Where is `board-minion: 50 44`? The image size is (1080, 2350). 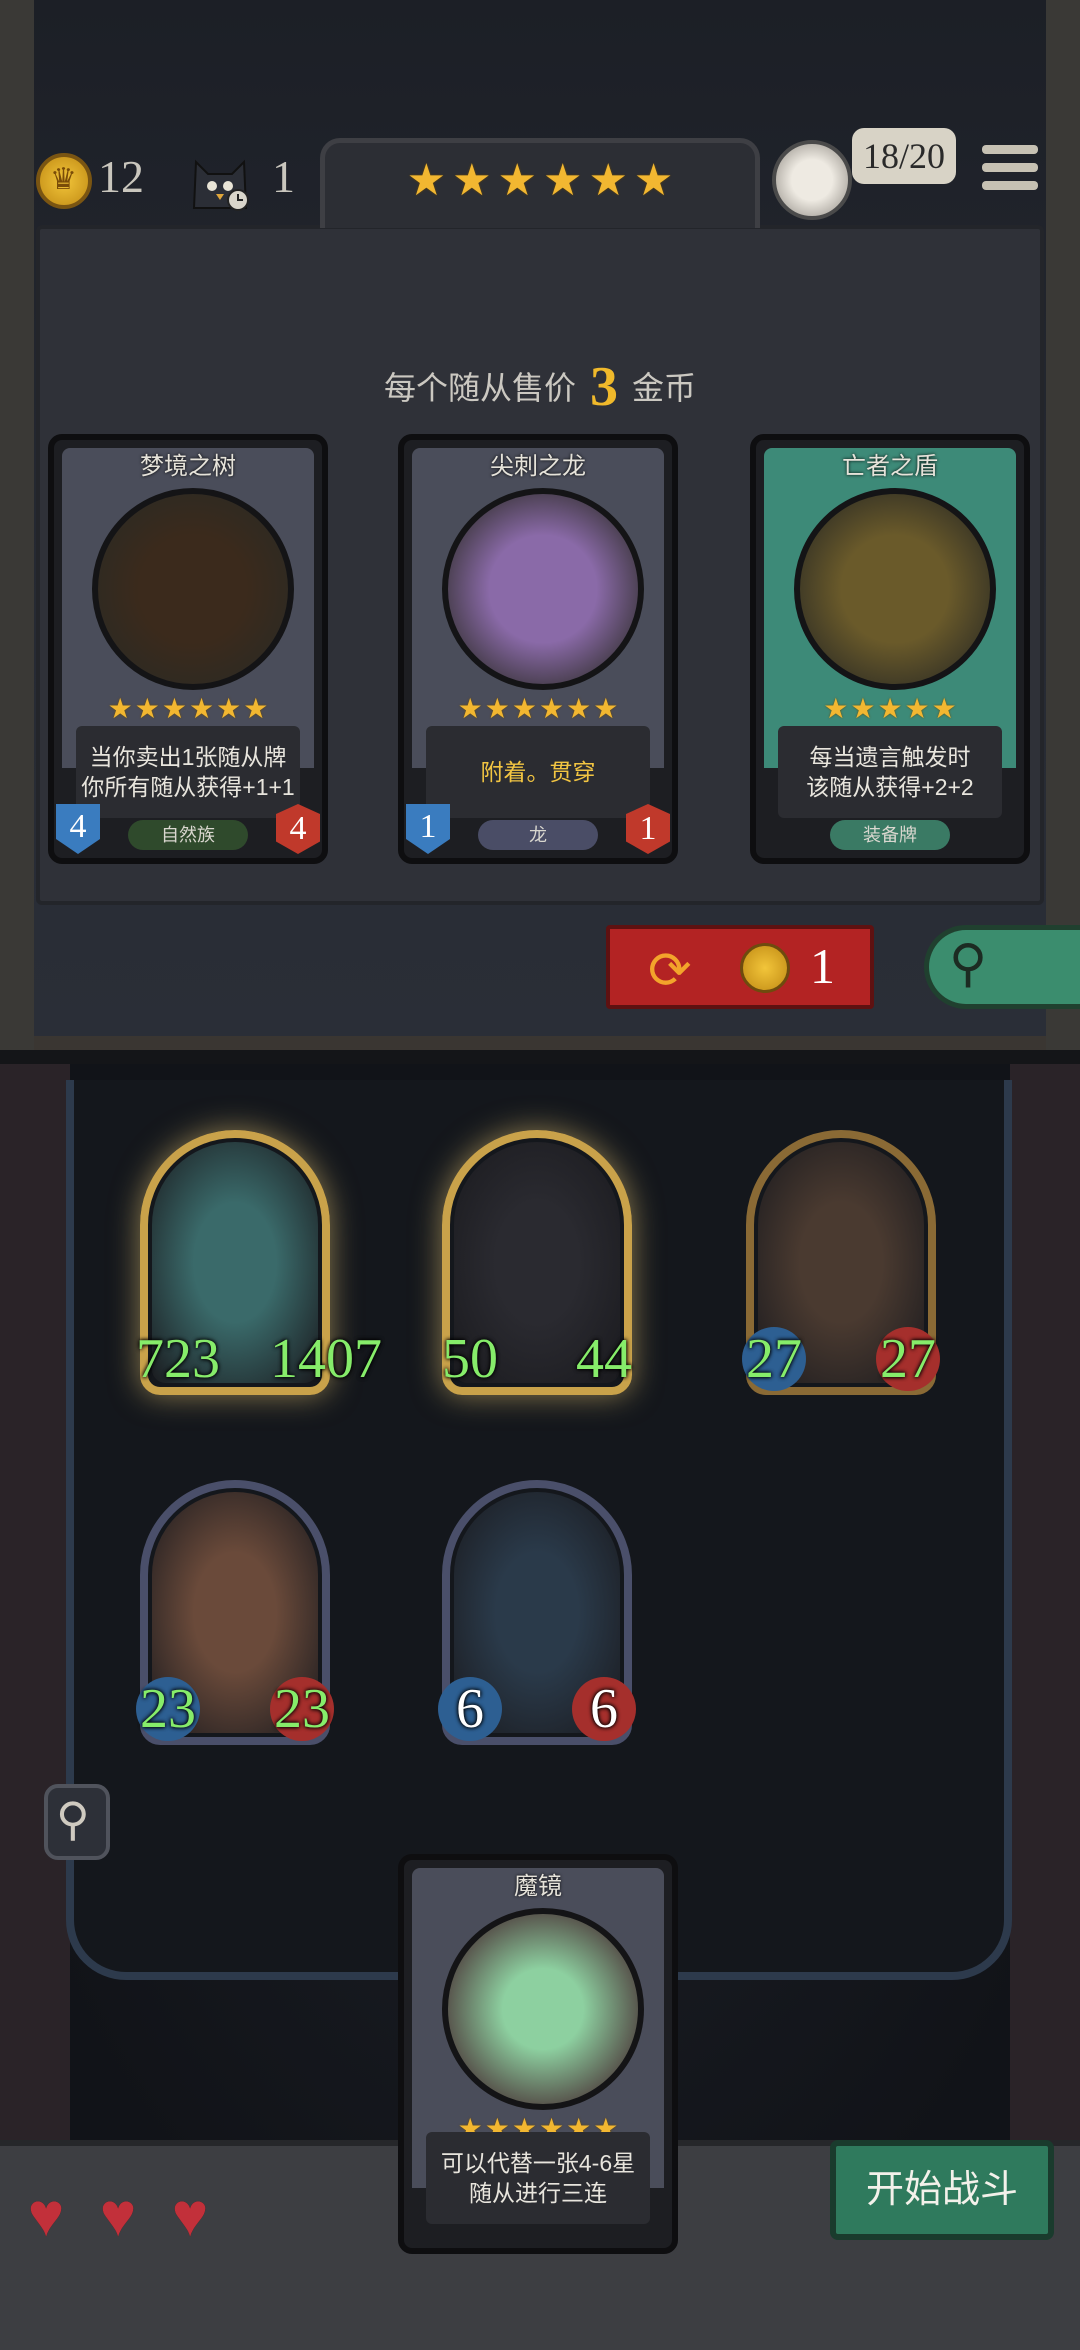
board-minion: 50 44 is located at coordinates (537, 1262).